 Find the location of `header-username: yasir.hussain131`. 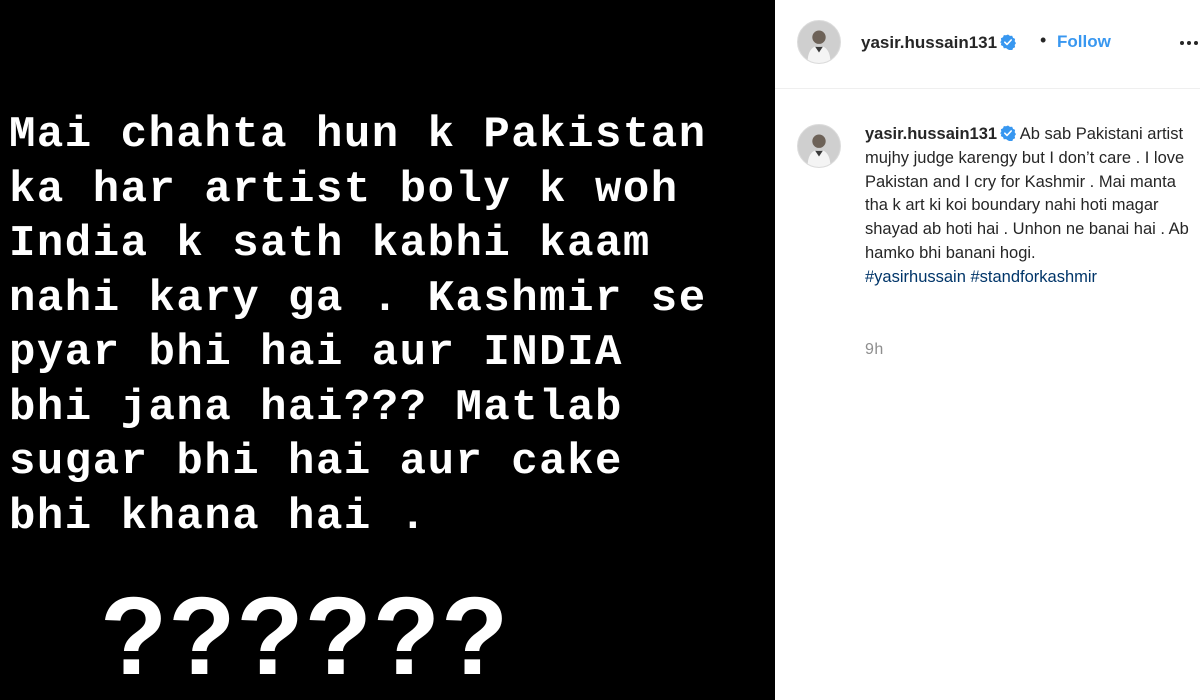

header-username: yasir.hussain131 is located at coordinates (939, 43).